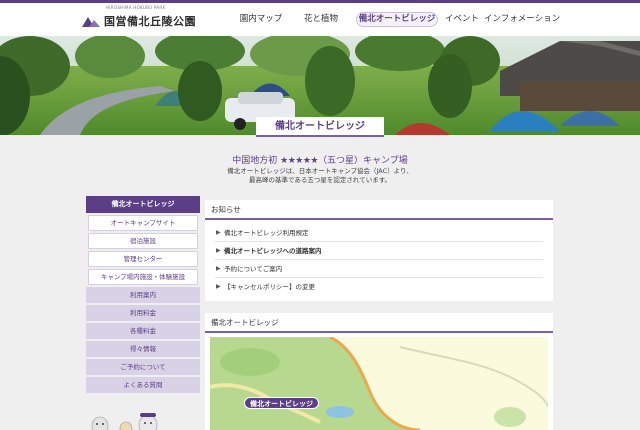  What do you see at coordinates (379, 269) in the screenshot?
I see `news-item: ▶ 予約についてご案内` at bounding box center [379, 269].